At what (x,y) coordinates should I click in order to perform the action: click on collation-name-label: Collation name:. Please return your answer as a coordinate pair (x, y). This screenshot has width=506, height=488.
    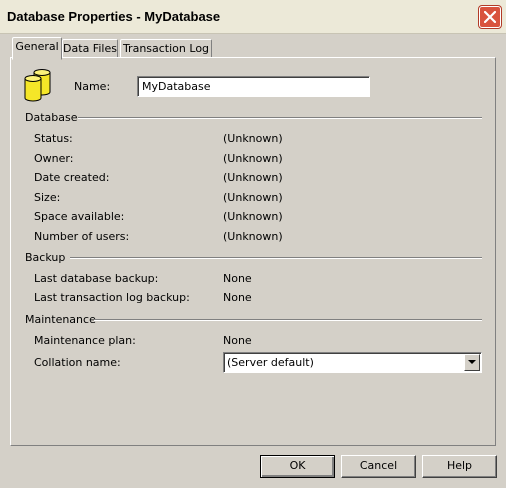
    Looking at the image, I should click on (77, 362).